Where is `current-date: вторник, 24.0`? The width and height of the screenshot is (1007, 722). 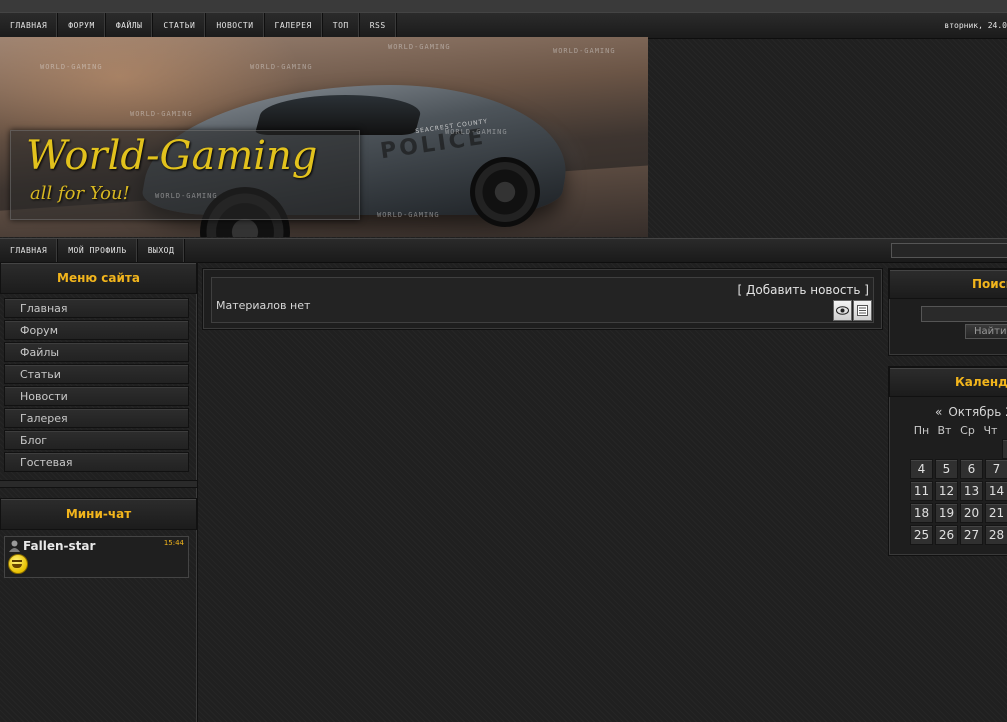
current-date: вторник, 24.0 is located at coordinates (975, 25).